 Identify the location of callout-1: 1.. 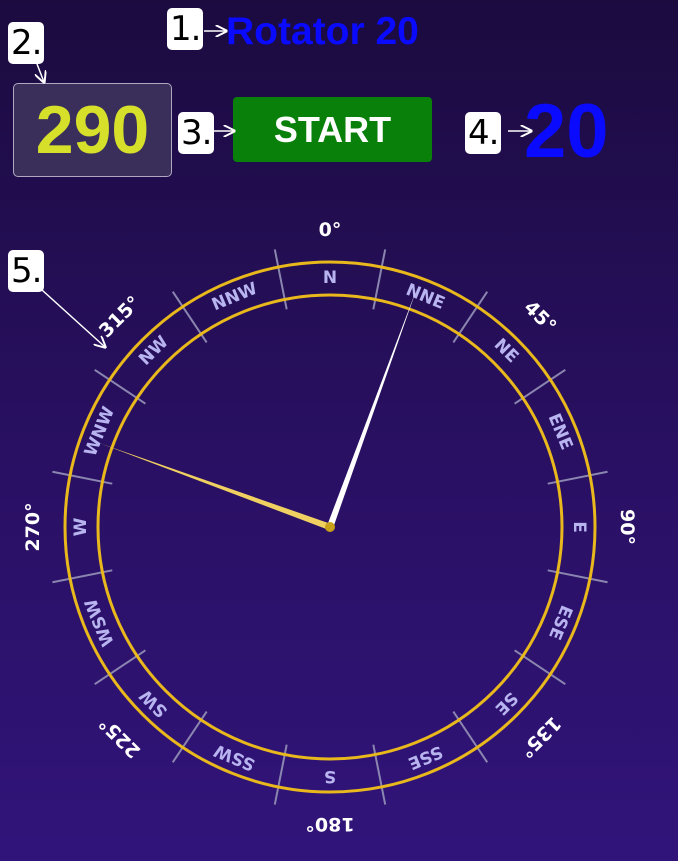
(185, 29).